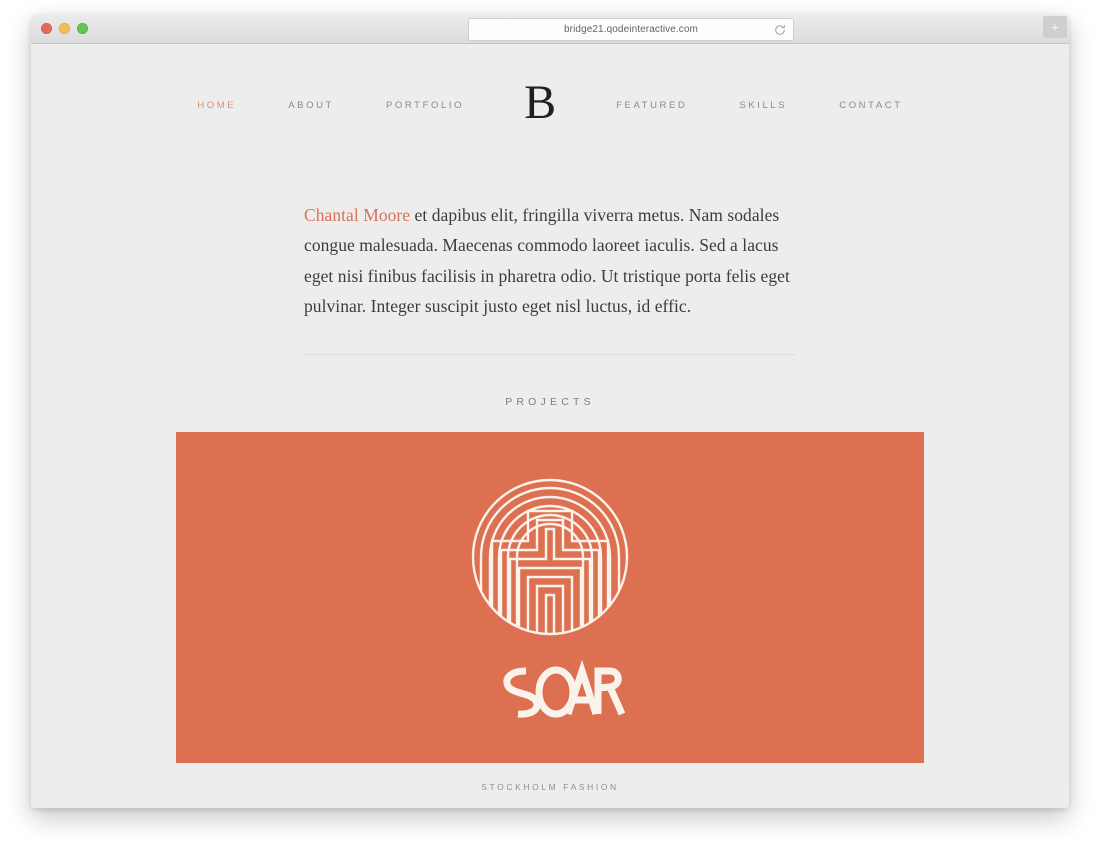  What do you see at coordinates (46, 28) in the screenshot?
I see `close-window-button` at bounding box center [46, 28].